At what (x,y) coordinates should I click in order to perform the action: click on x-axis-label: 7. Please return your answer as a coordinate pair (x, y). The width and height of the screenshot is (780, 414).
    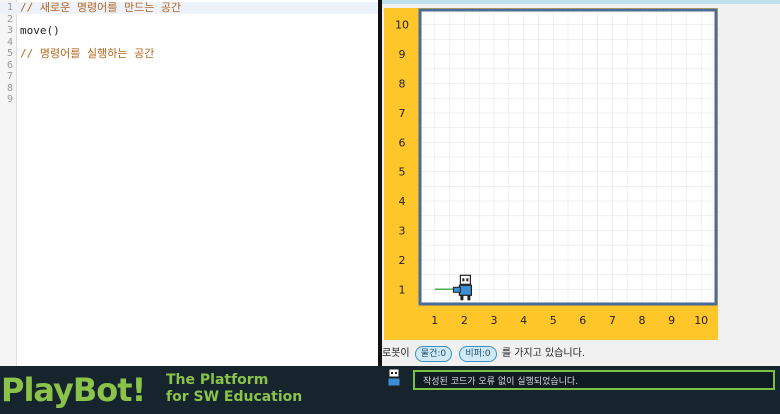
    Looking at the image, I should click on (612, 320).